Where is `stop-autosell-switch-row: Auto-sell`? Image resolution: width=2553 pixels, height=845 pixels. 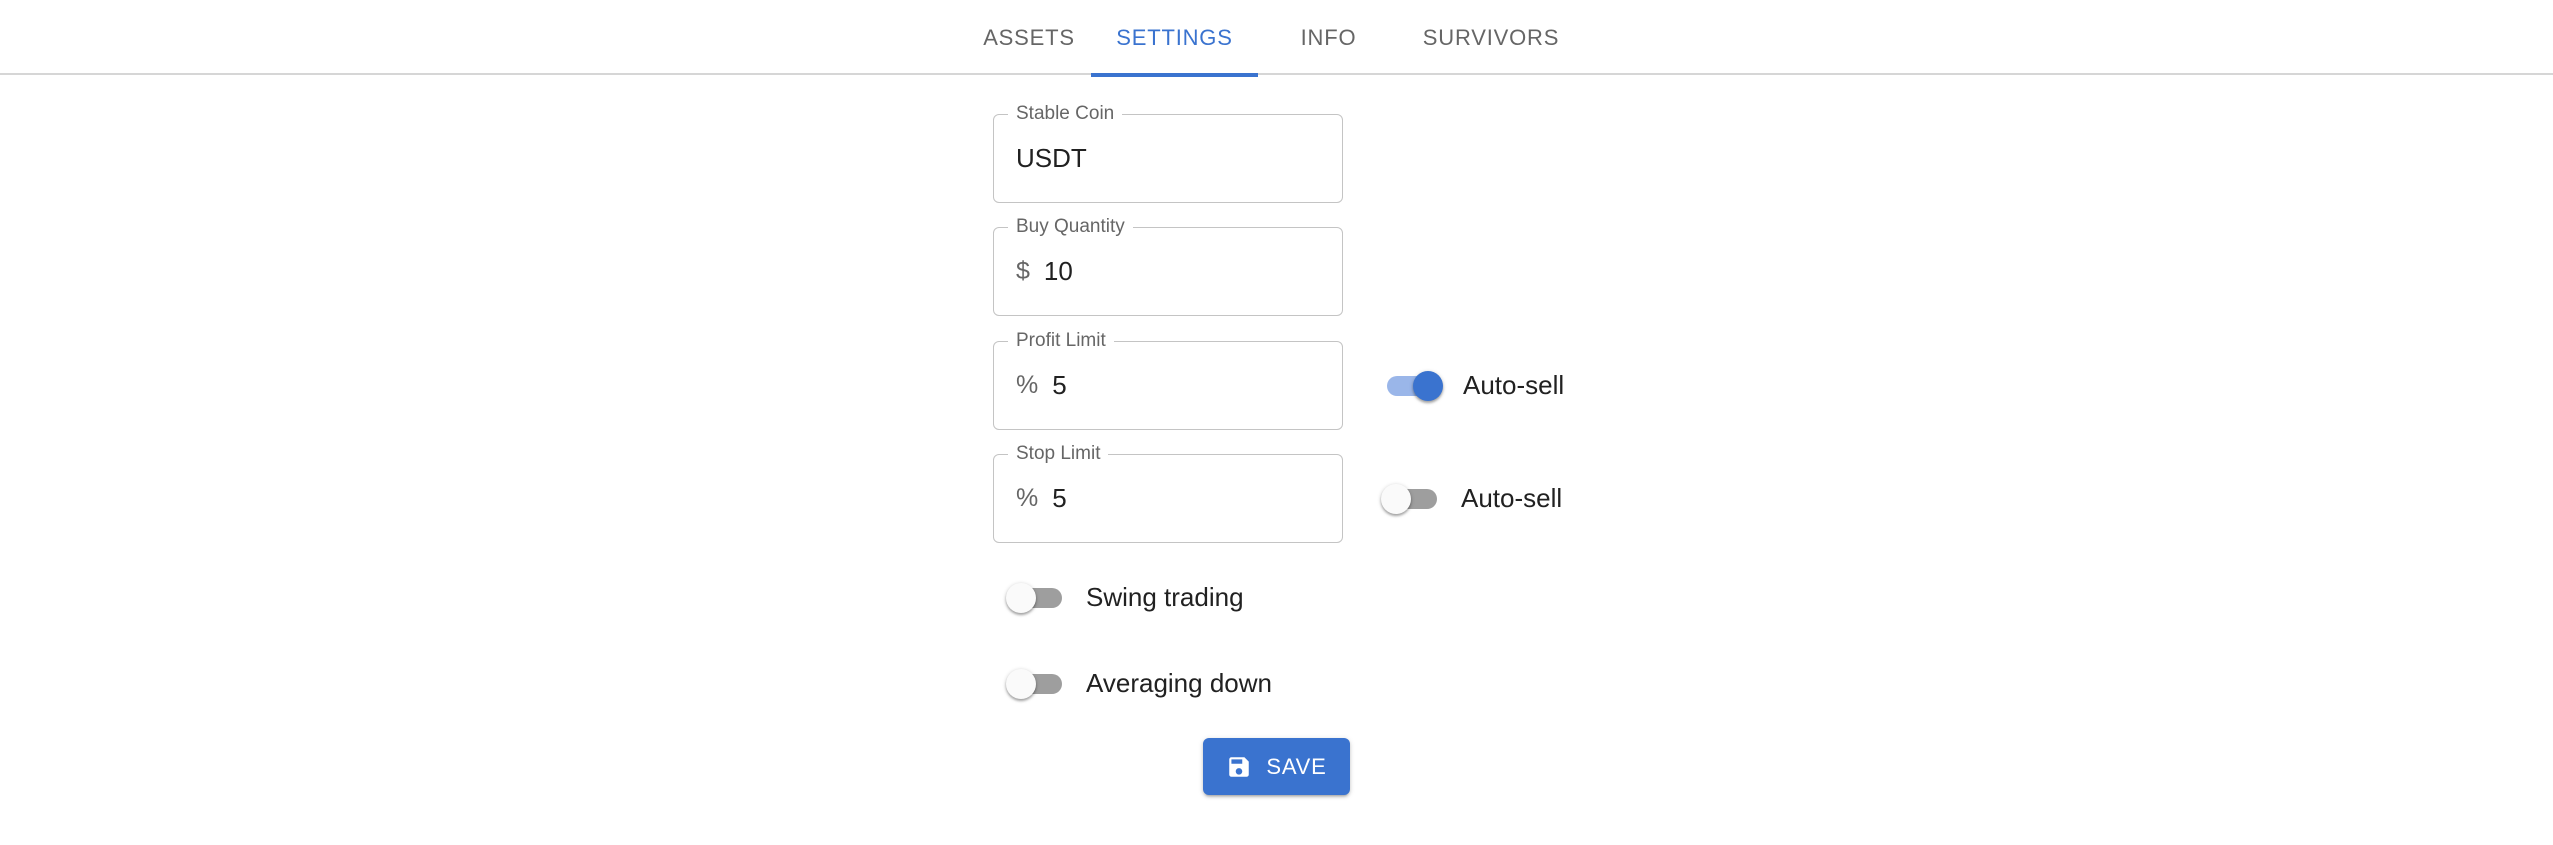
stop-autosell-switch-row: Auto-sell is located at coordinates (1471, 498).